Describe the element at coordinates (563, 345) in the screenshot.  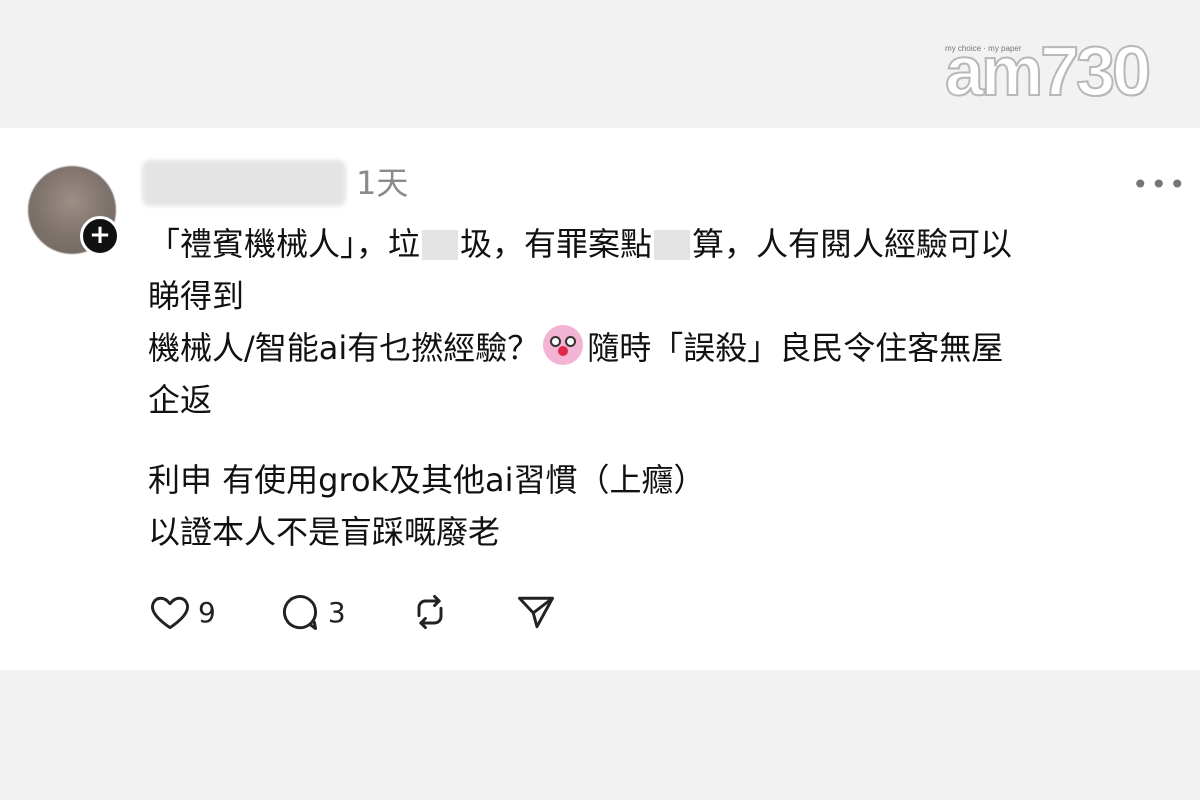
I see `clown-face-emoji-icon` at that location.